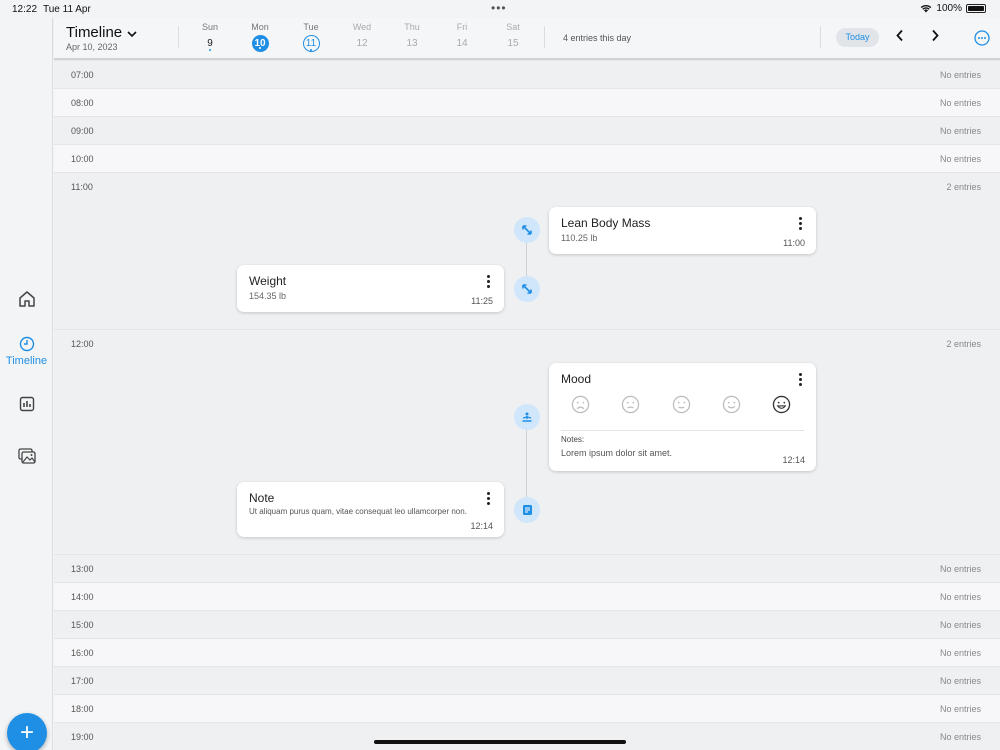 This screenshot has width=1000, height=750. I want to click on note-icon, so click(527, 510).